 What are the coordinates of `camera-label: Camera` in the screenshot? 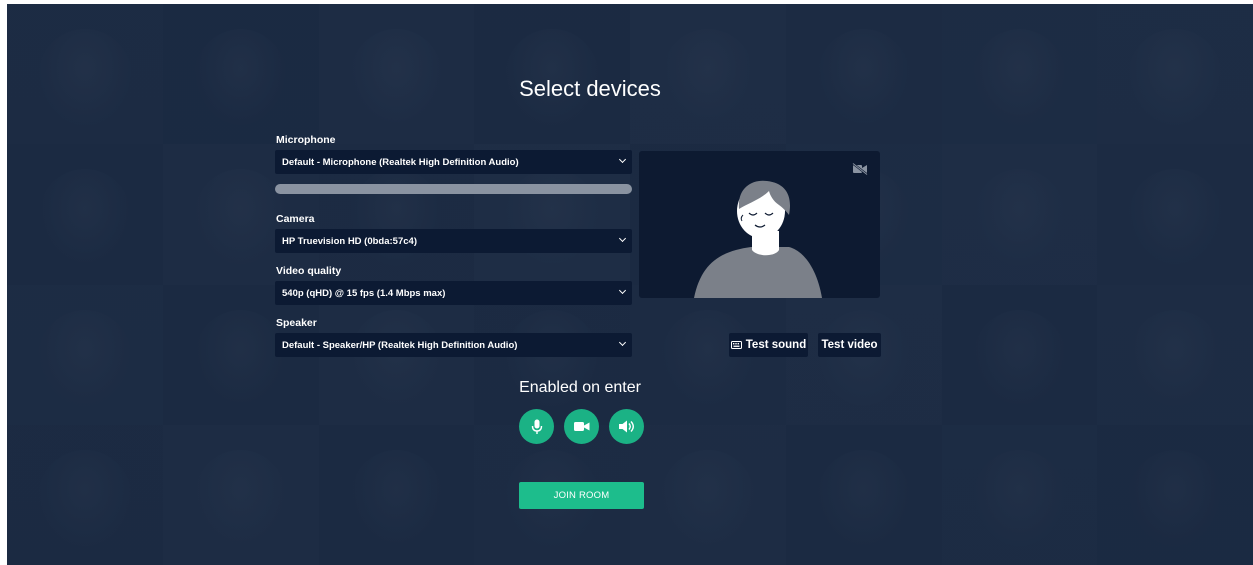 It's located at (295, 219).